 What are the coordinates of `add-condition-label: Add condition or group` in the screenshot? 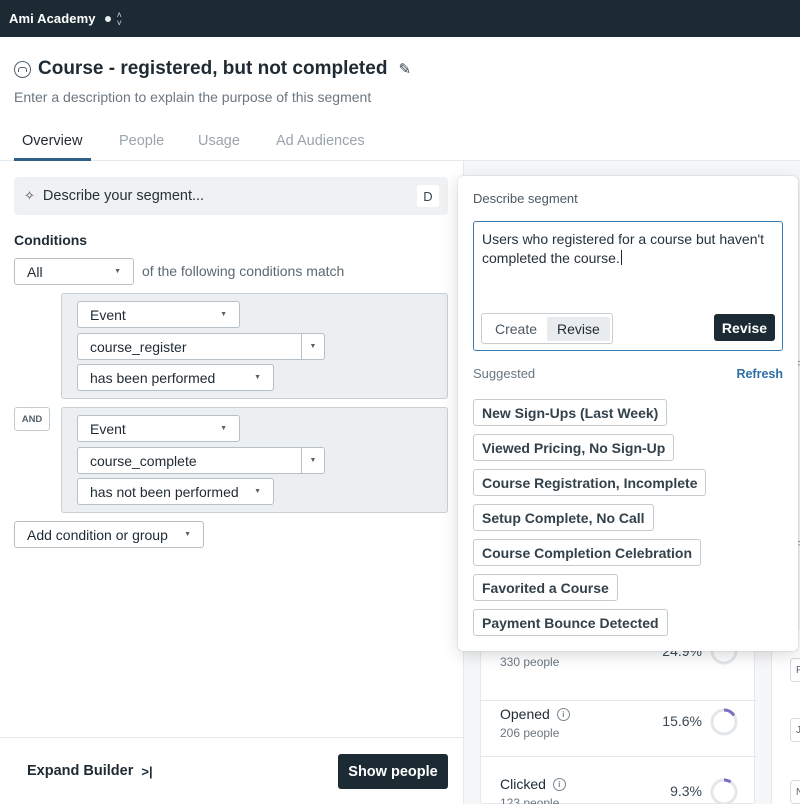 It's located at (97, 534).